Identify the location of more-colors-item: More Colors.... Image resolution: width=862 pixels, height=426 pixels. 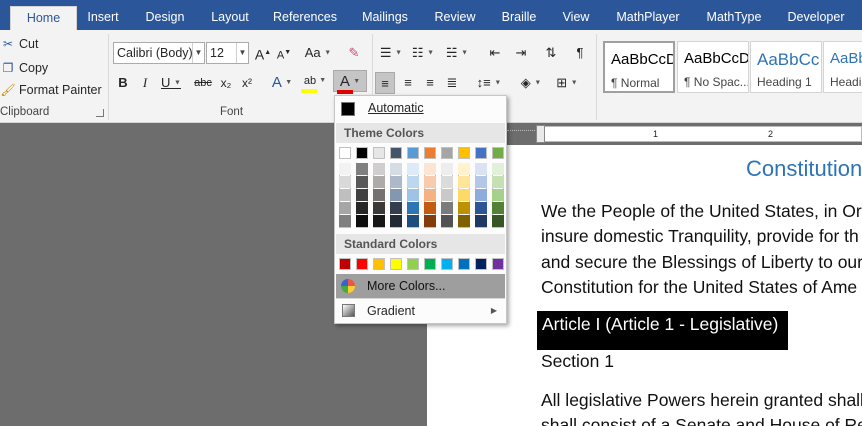
(420, 286).